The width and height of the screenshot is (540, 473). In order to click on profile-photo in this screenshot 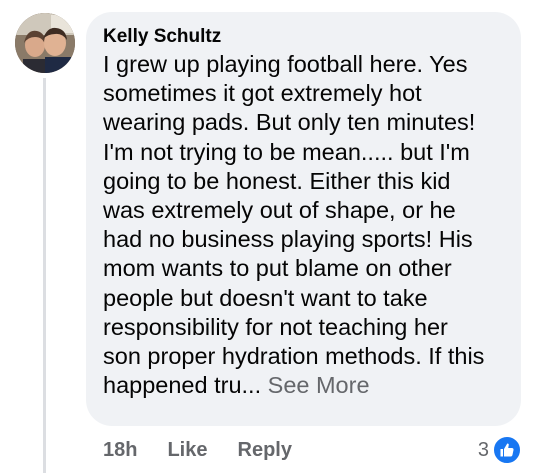, I will do `click(45, 43)`.